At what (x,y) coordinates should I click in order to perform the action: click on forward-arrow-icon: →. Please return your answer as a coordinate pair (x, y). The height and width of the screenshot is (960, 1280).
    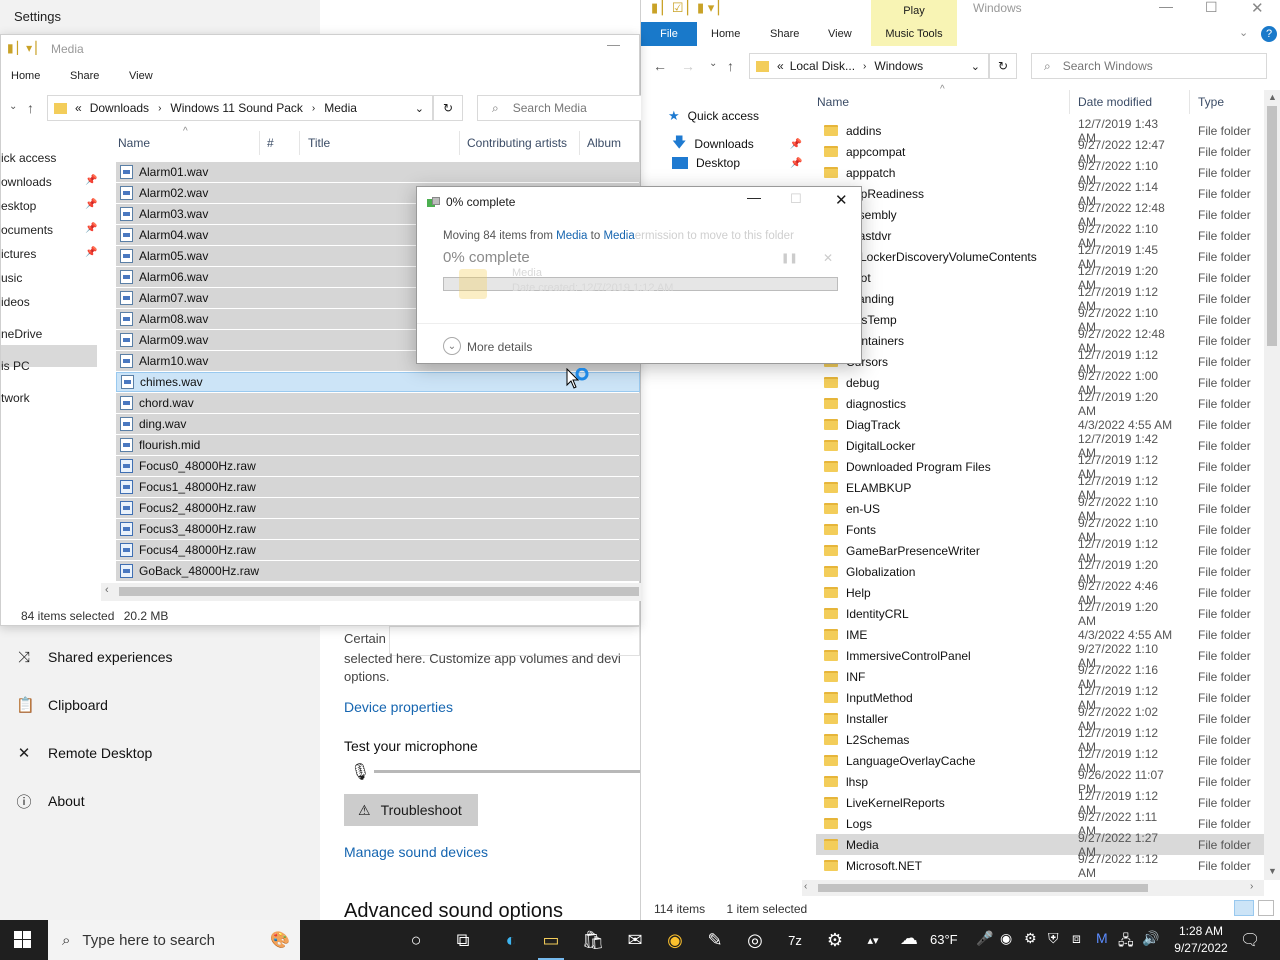
    Looking at the image, I should click on (688, 66).